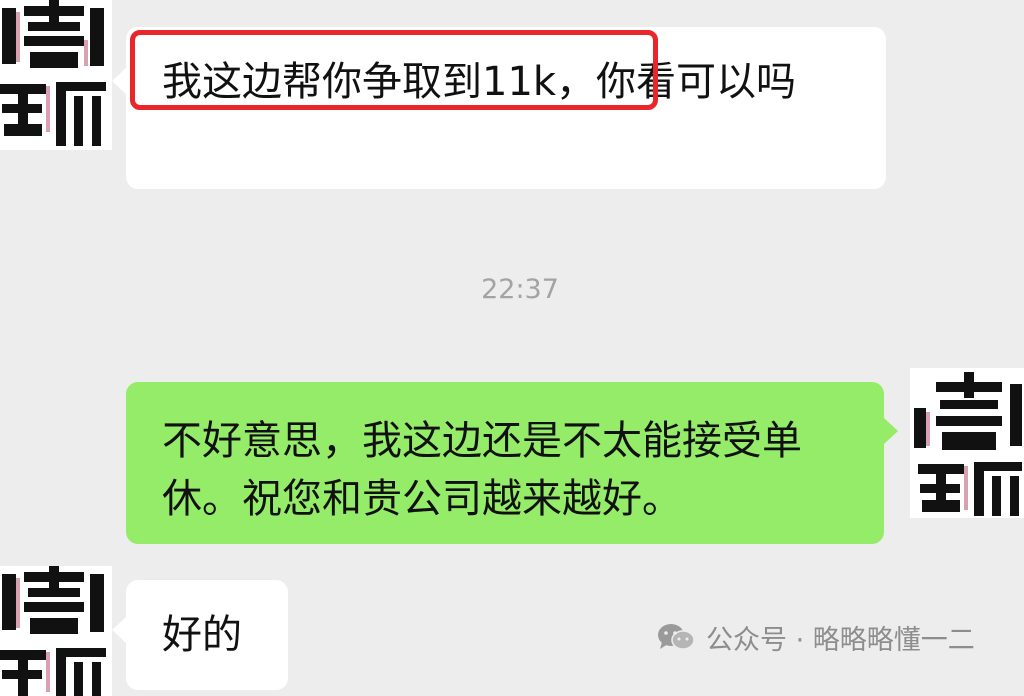  What do you see at coordinates (394, 70) in the screenshot?
I see `red-highlight-box` at bounding box center [394, 70].